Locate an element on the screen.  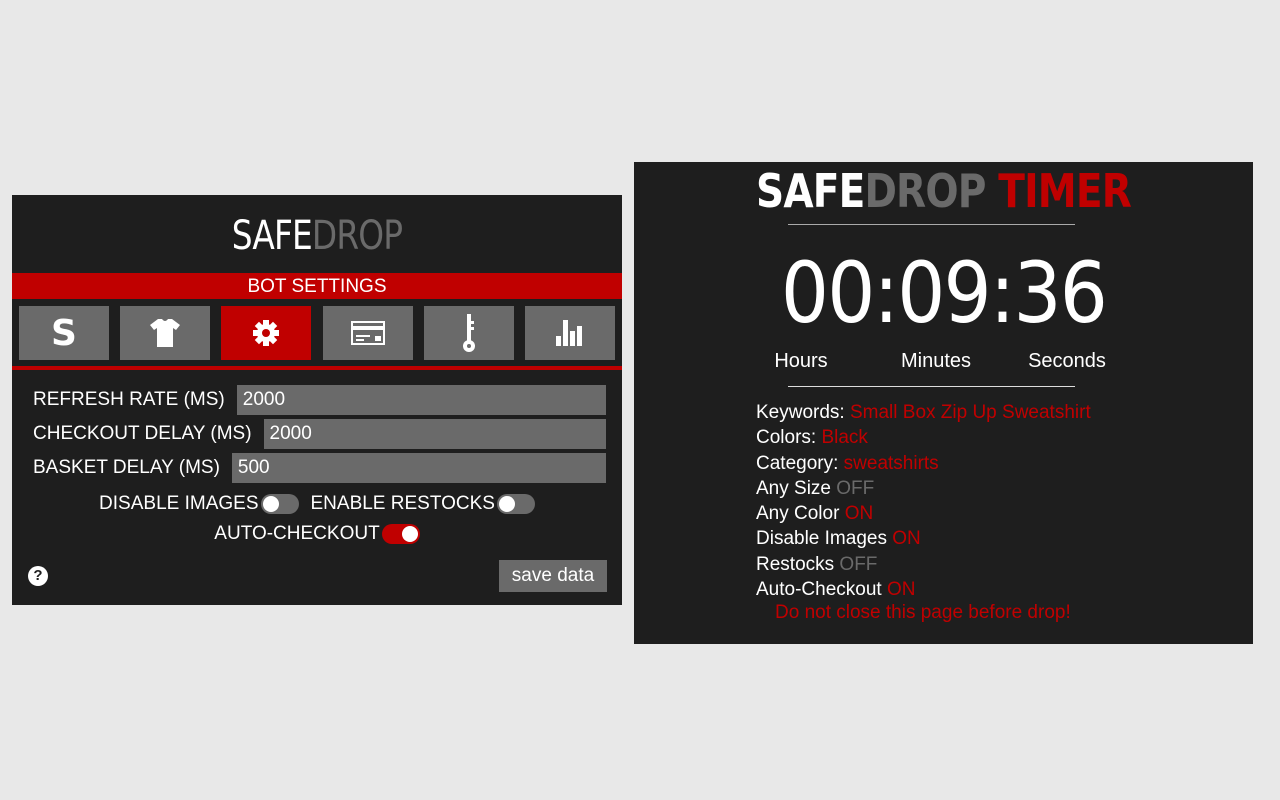
logo: SAFEDROP is located at coordinates (317, 236).